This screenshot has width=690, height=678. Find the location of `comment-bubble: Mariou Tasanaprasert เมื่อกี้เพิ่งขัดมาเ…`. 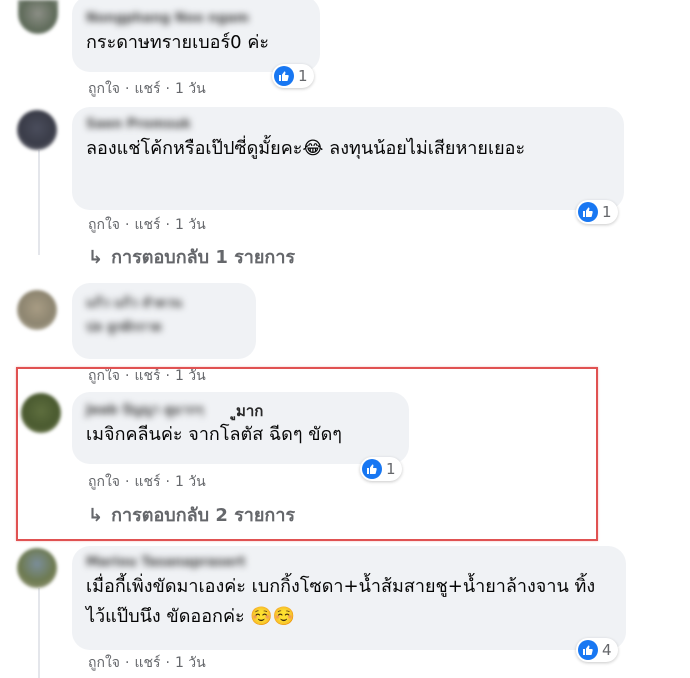

comment-bubble: Mariou Tasanaprasert เมื่อกี้เพิ่งขัดมาเ… is located at coordinates (349, 598).